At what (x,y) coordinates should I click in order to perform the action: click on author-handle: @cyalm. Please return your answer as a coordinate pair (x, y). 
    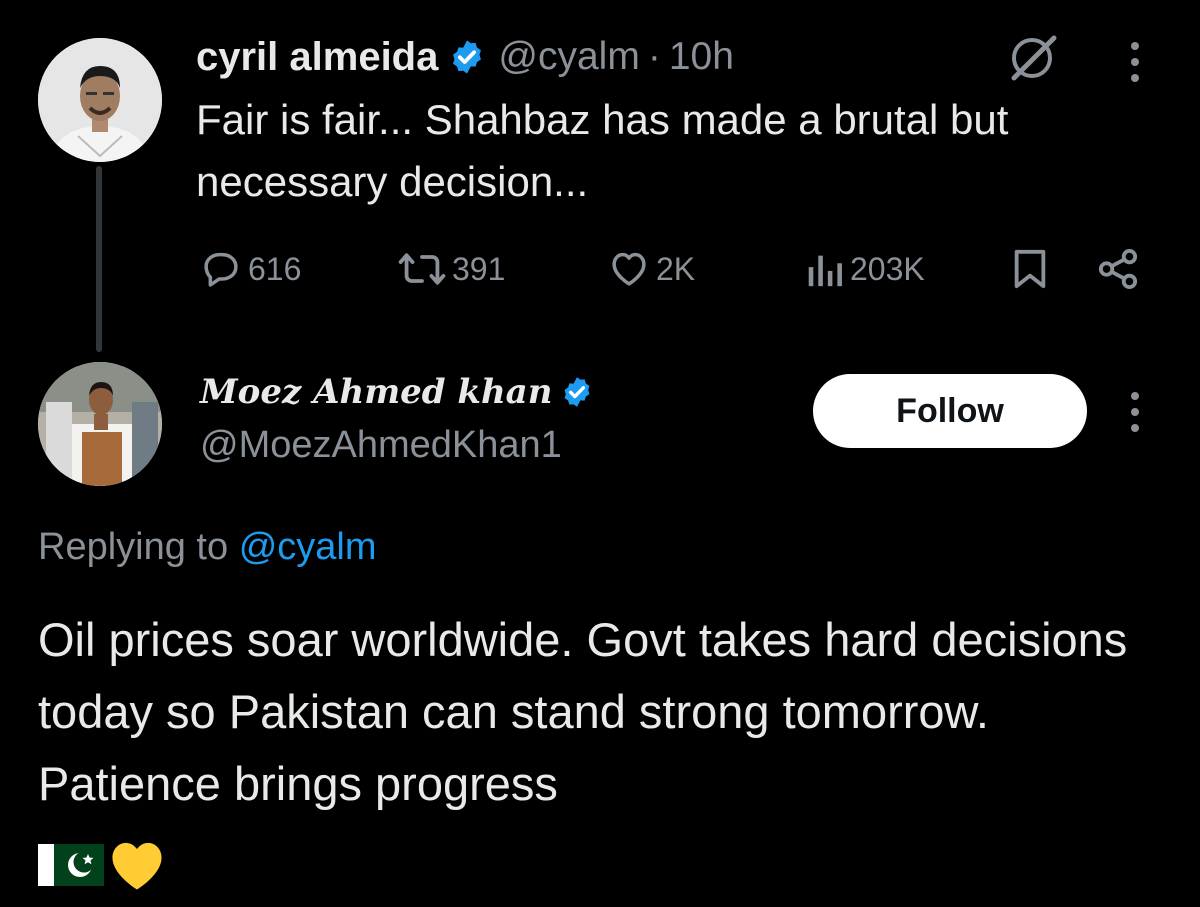
    Looking at the image, I should click on (568, 57).